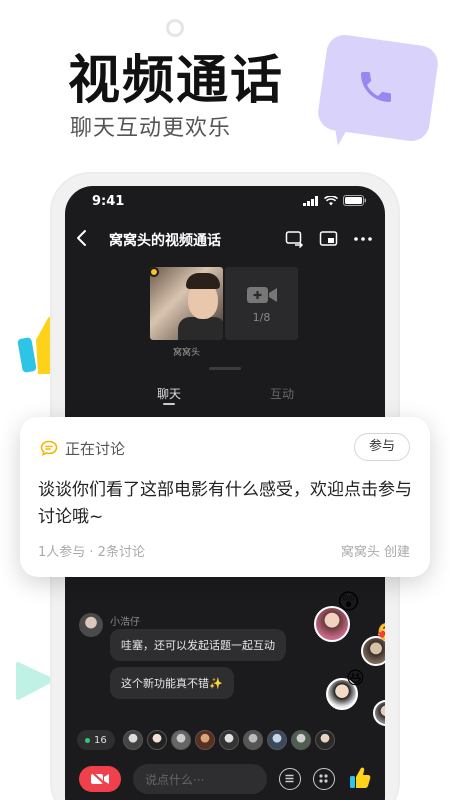 The height and width of the screenshot is (800, 450). Describe the element at coordinates (108, 201) in the screenshot. I see `status-time: 9:41` at that location.